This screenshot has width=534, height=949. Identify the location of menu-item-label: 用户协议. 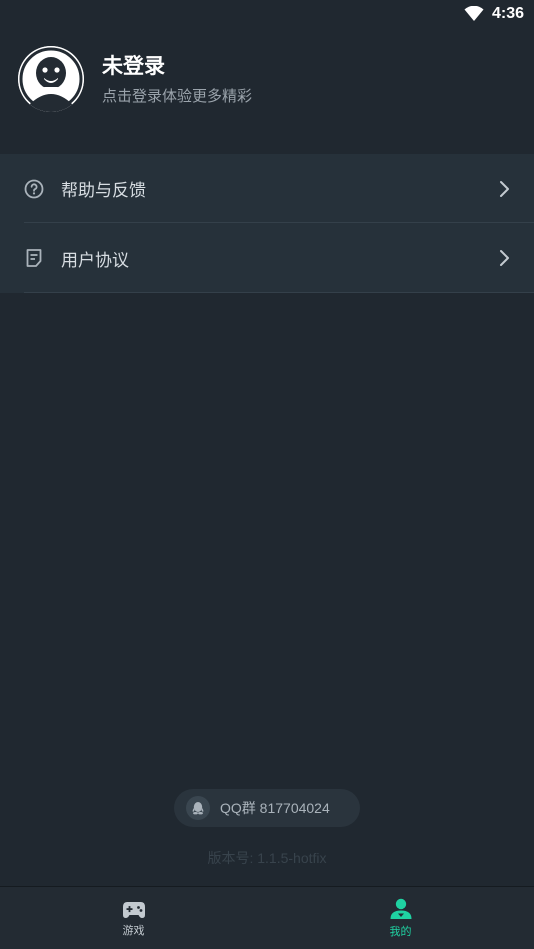
(95, 260).